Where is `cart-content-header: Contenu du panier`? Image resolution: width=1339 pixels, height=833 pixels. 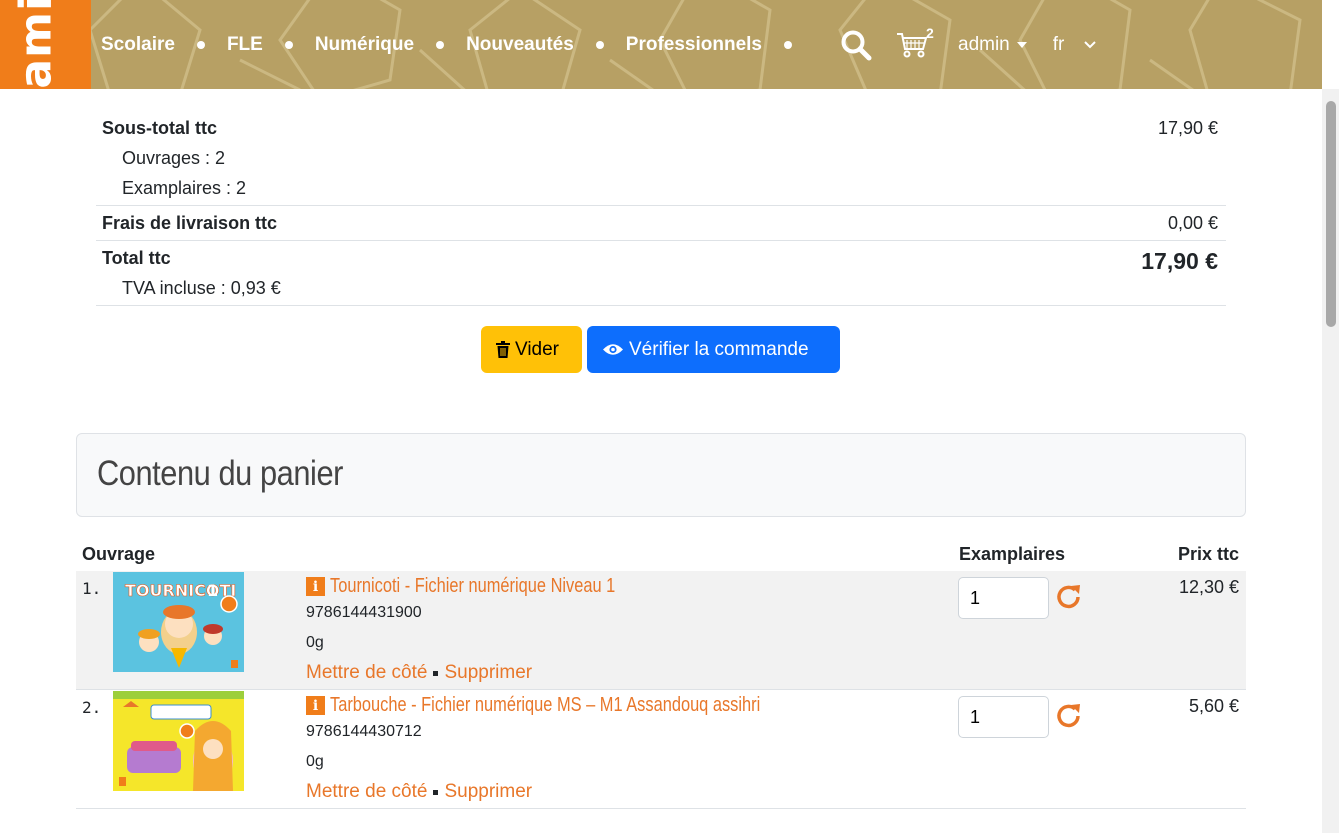
cart-content-header: Contenu du panier is located at coordinates (661, 475).